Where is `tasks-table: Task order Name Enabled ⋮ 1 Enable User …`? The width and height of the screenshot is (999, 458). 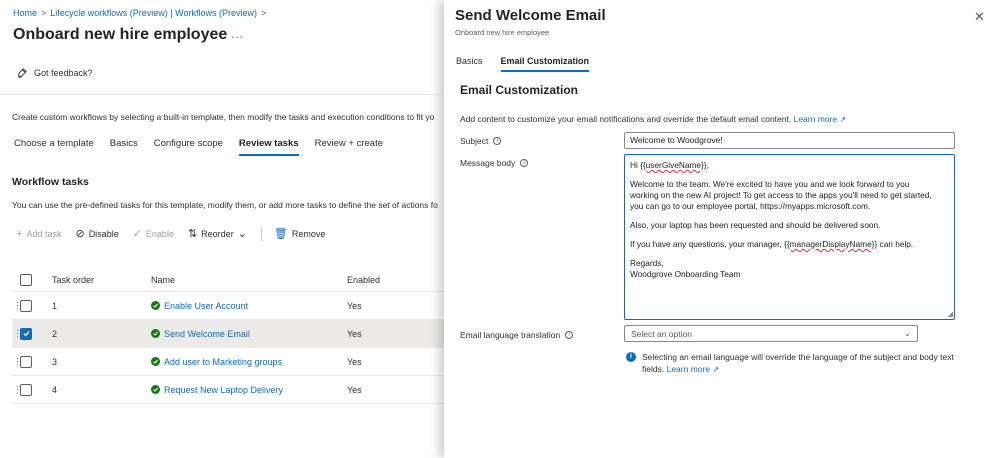 tasks-table: Task order Name Enabled ⋮ 1 Enable User … is located at coordinates (228, 336).